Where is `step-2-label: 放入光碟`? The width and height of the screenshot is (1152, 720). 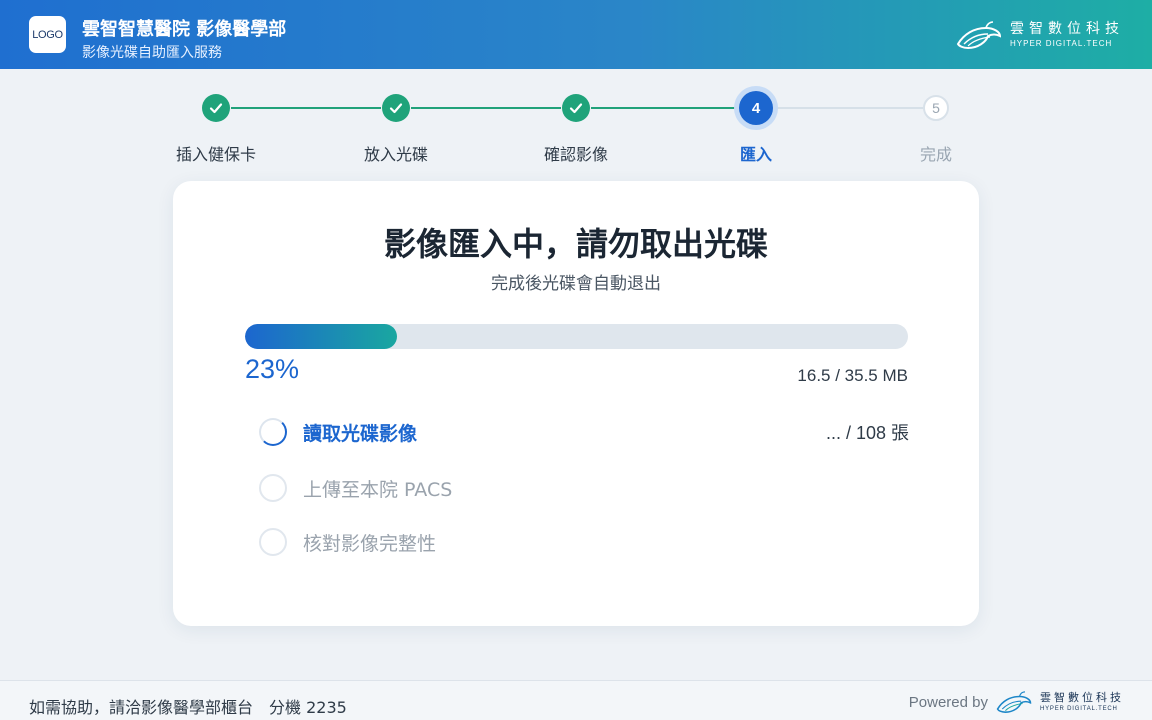 step-2-label: 放入光碟 is located at coordinates (396, 154).